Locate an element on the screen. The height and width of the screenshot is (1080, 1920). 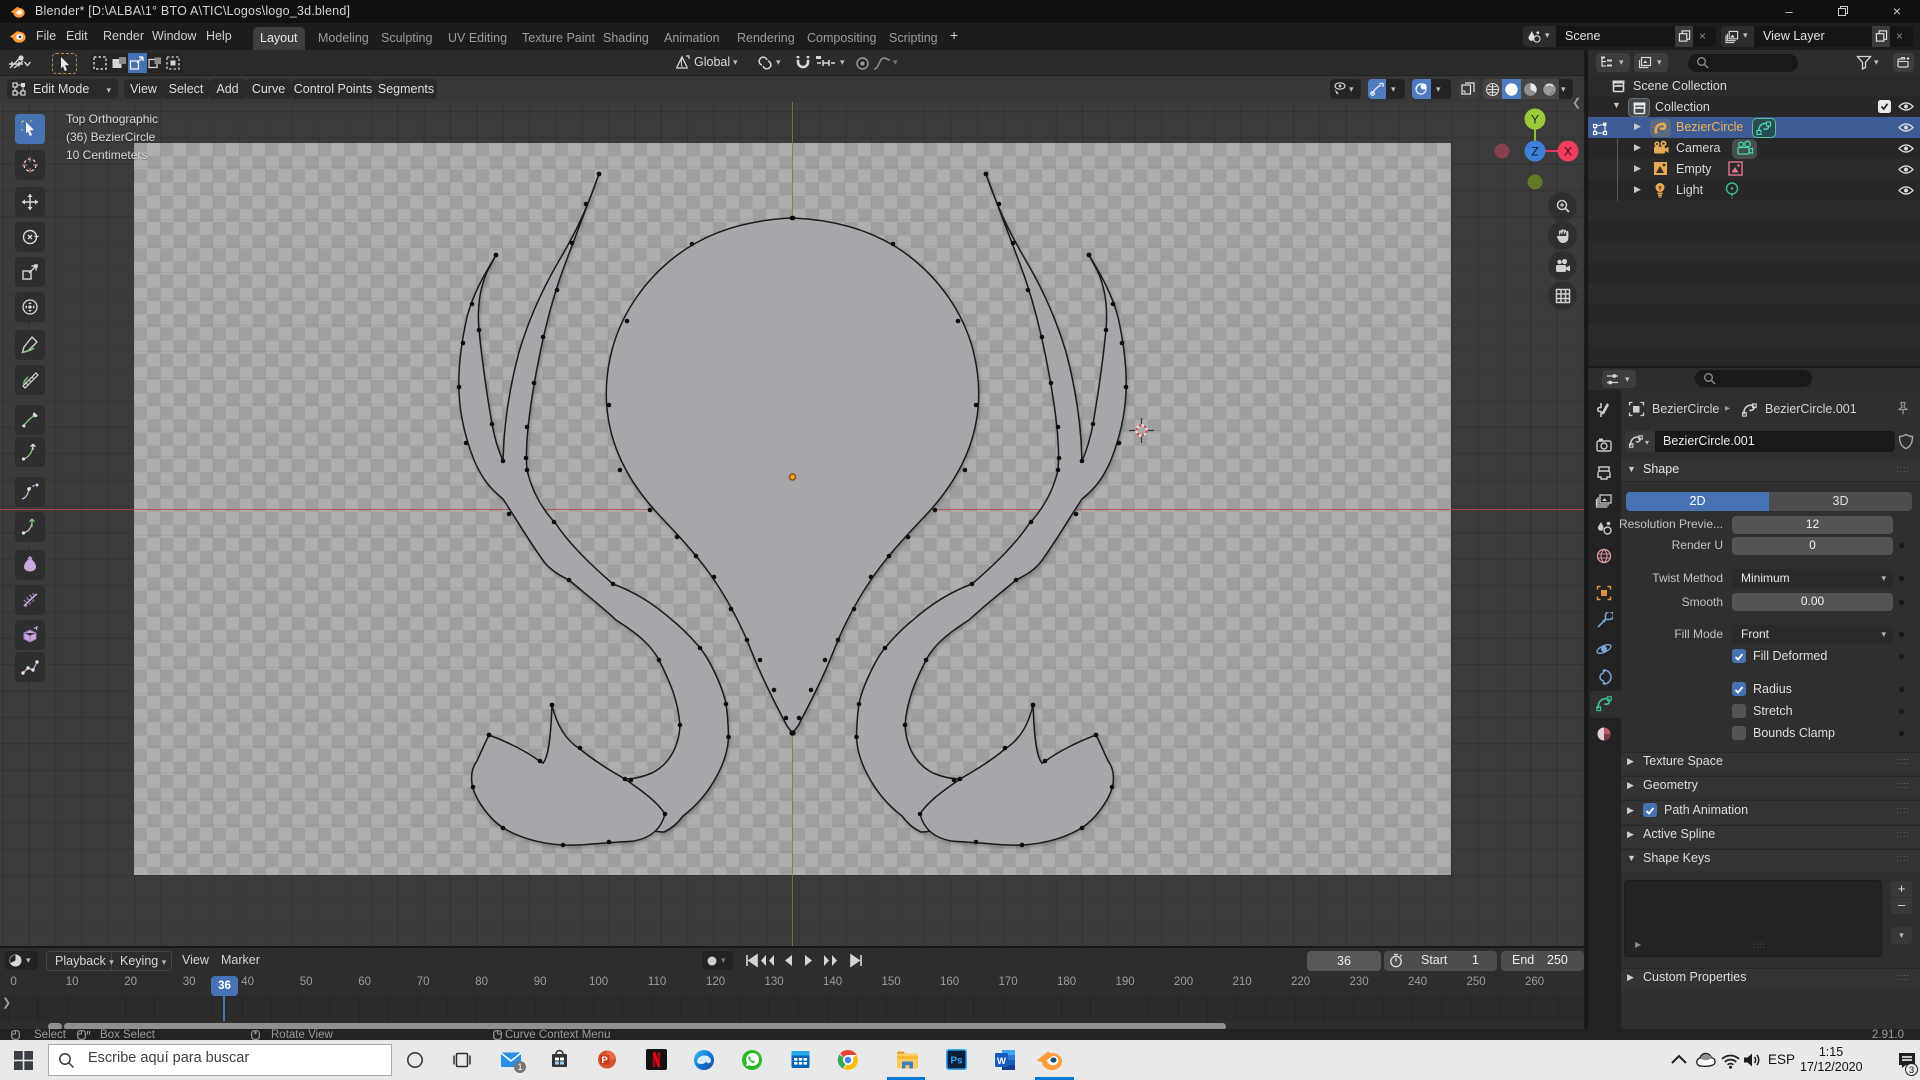
svg-text: Ps is located at coordinates (956, 1061).